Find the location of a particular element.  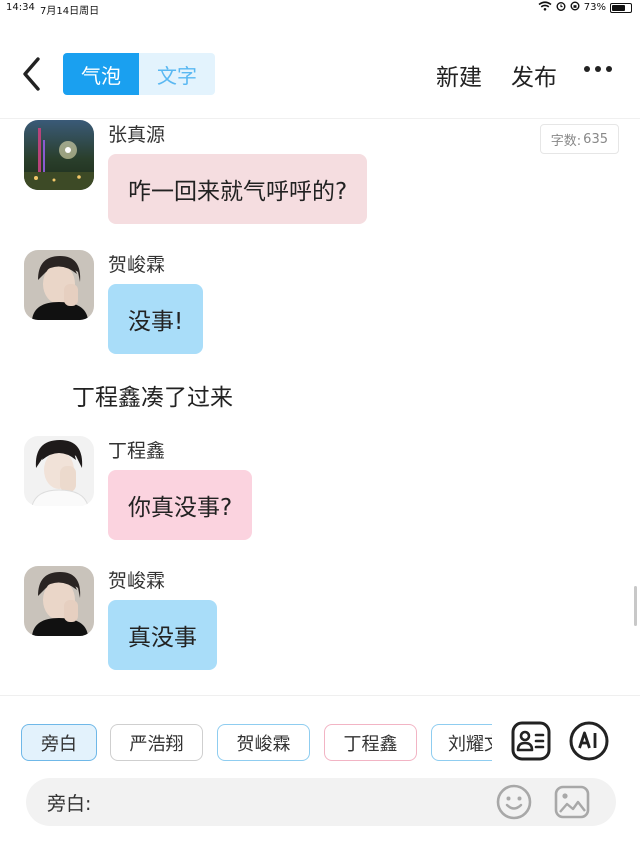

mode-switch: 气泡 文字 is located at coordinates (139, 74).